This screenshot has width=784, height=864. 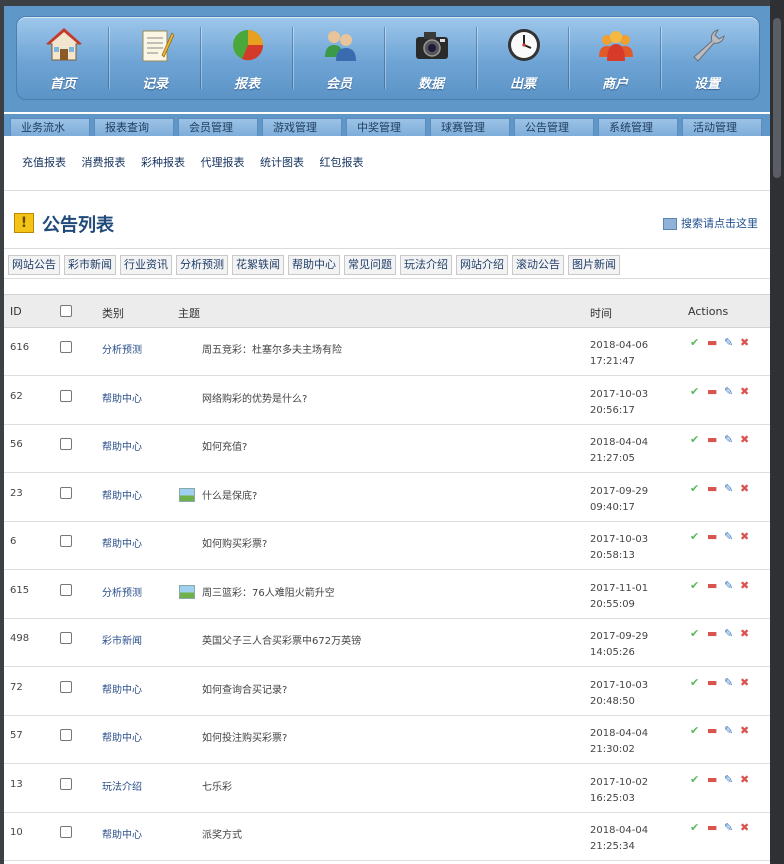 I want to click on nav-record: 记录, so click(x=155, y=58).